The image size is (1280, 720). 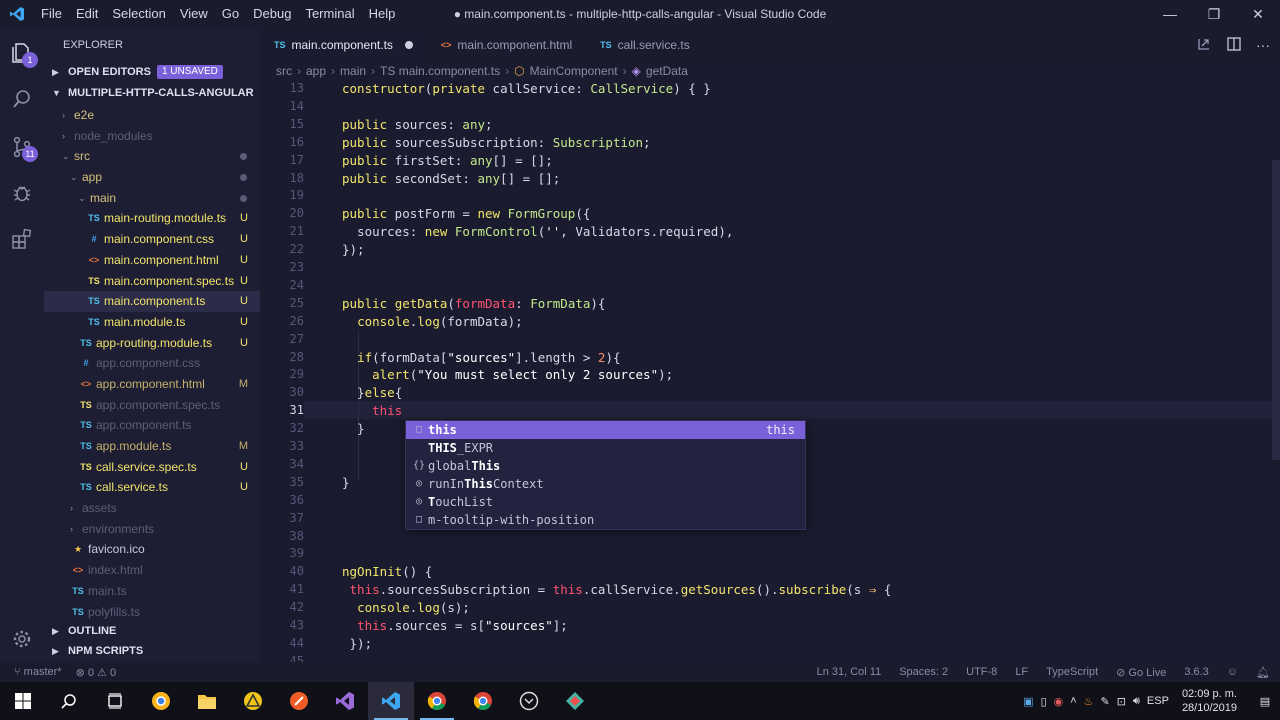 I want to click on tree-file: TS main.ts, so click(x=152, y=591).